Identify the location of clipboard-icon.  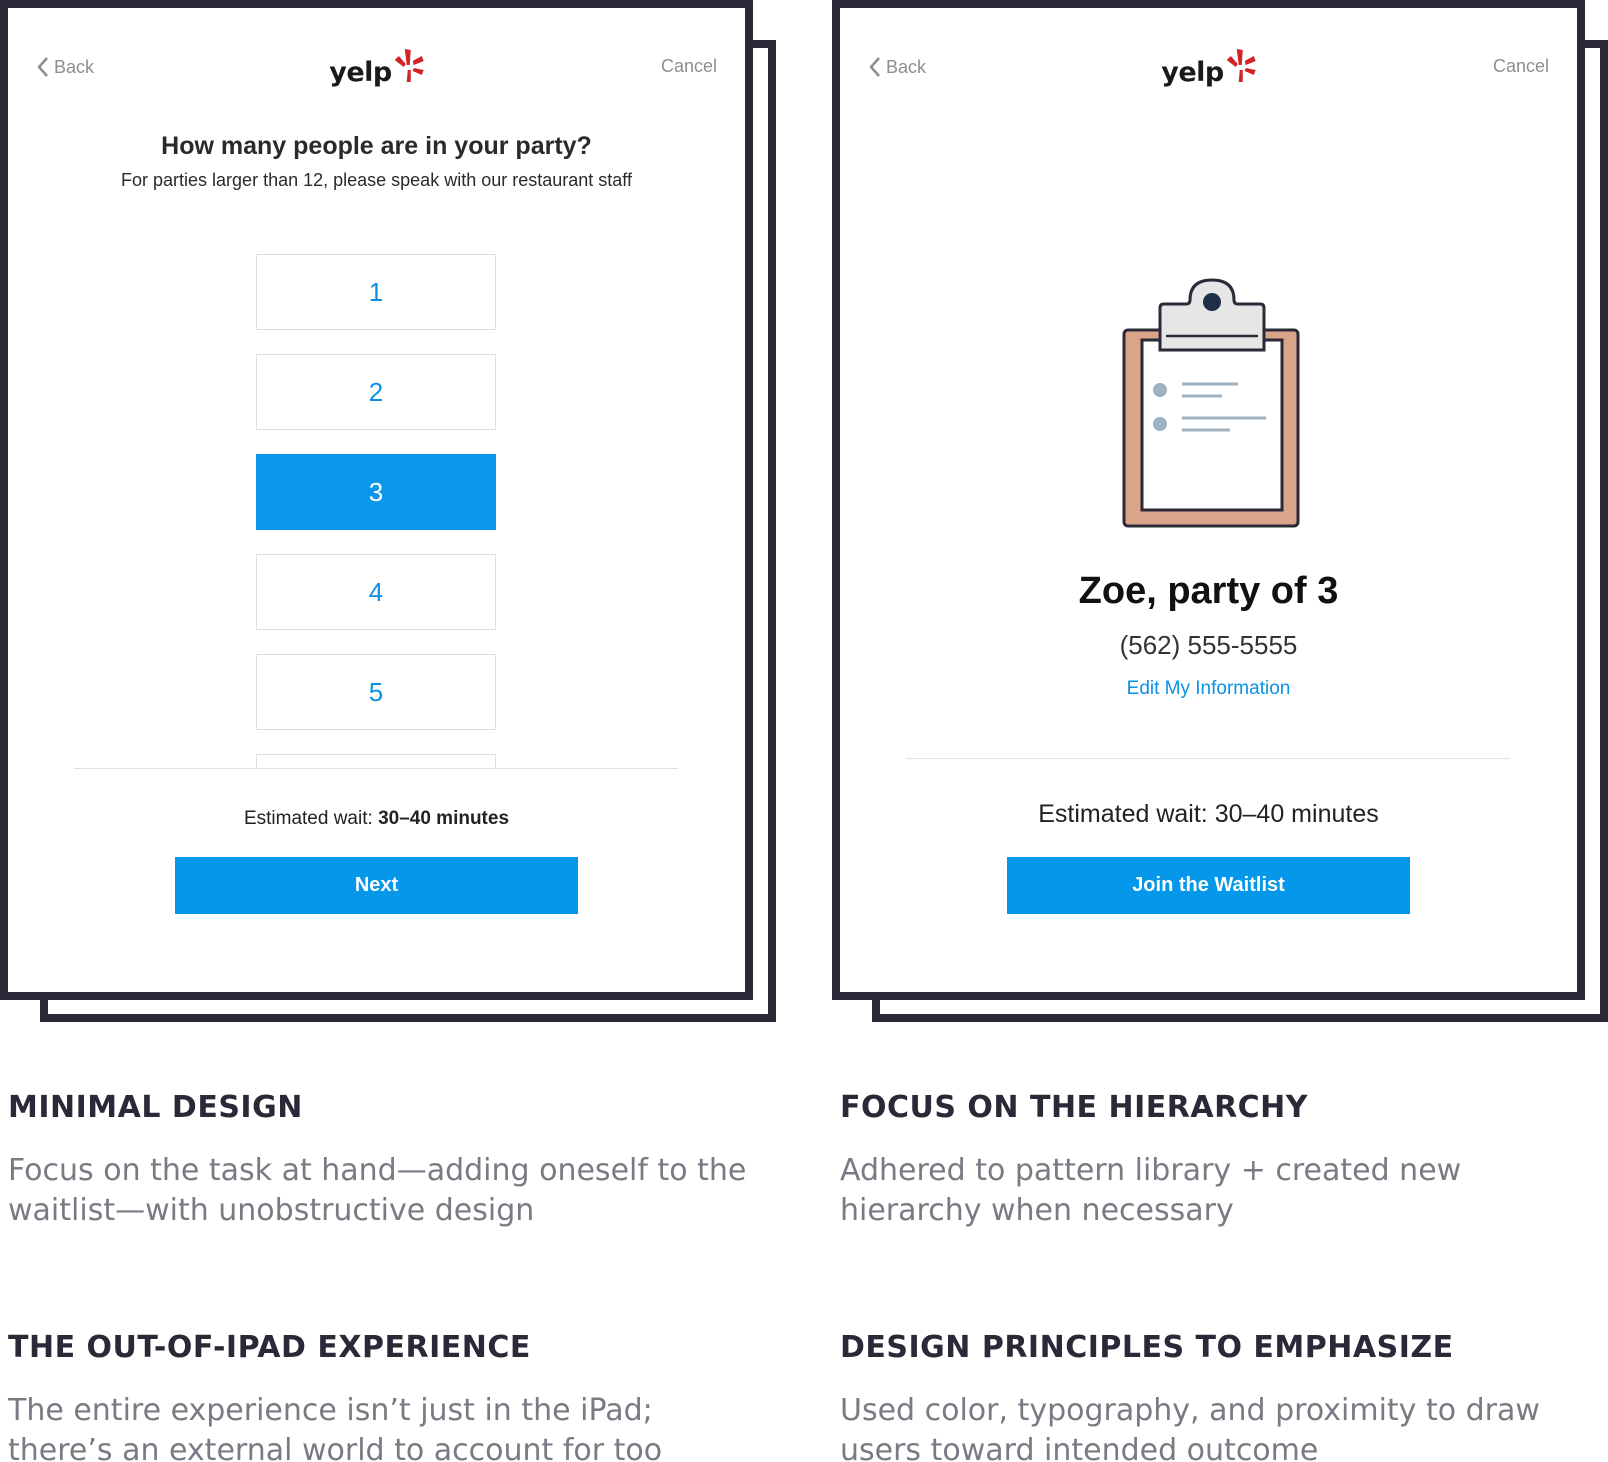
(1211, 403).